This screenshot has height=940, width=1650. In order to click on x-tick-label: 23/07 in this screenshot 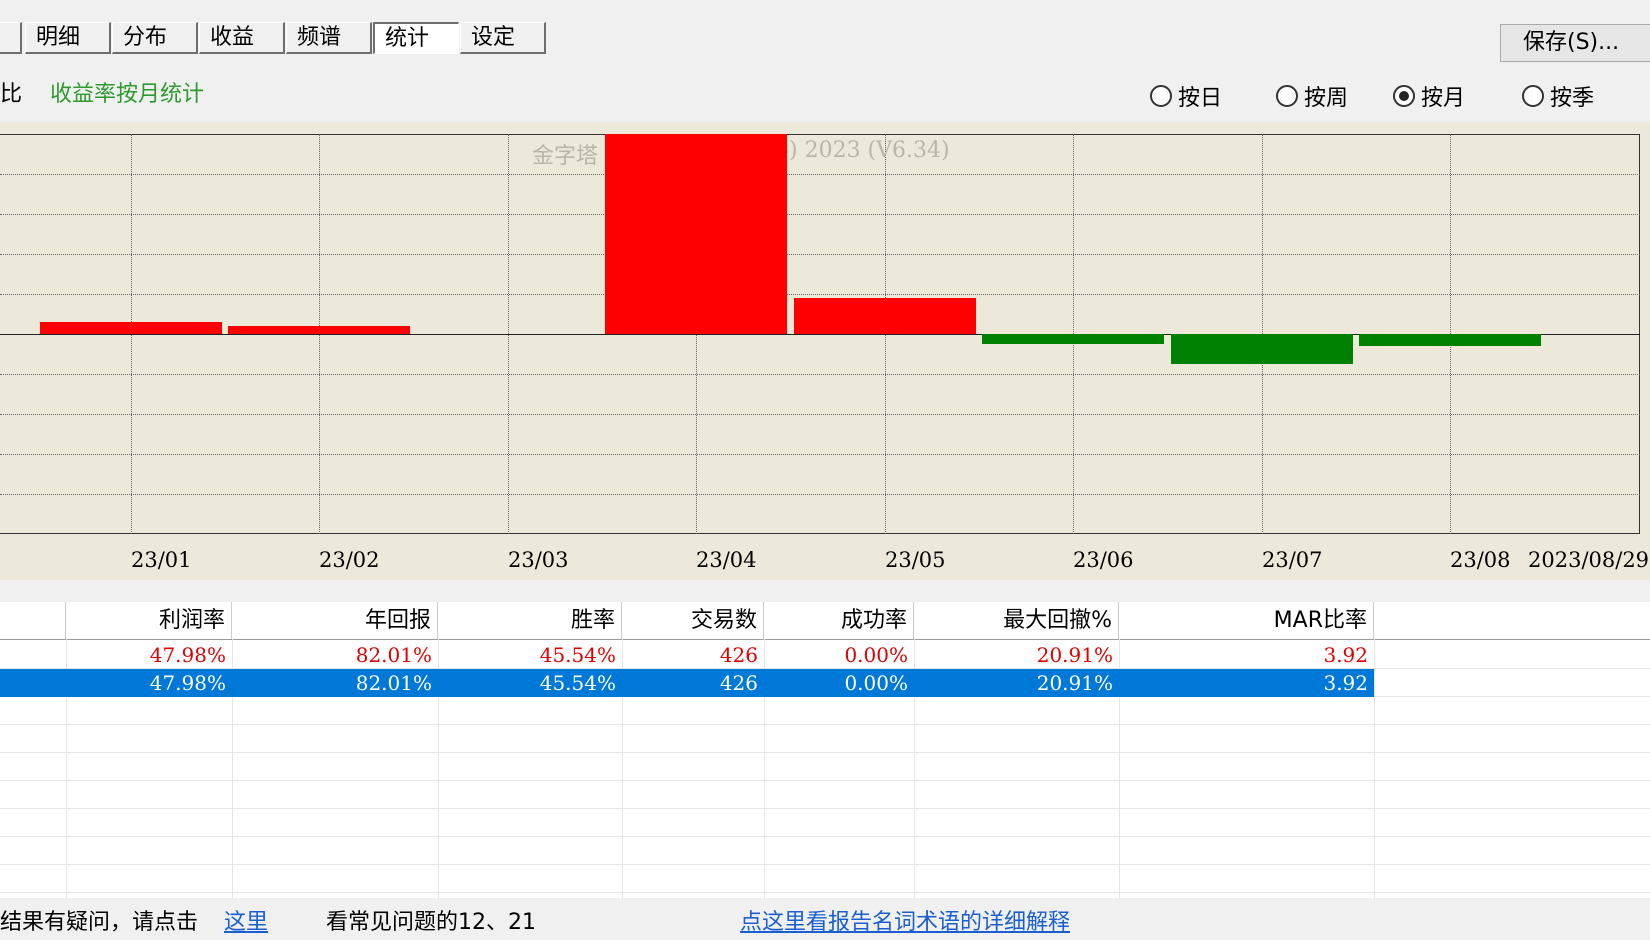, I will do `click(1292, 560)`.